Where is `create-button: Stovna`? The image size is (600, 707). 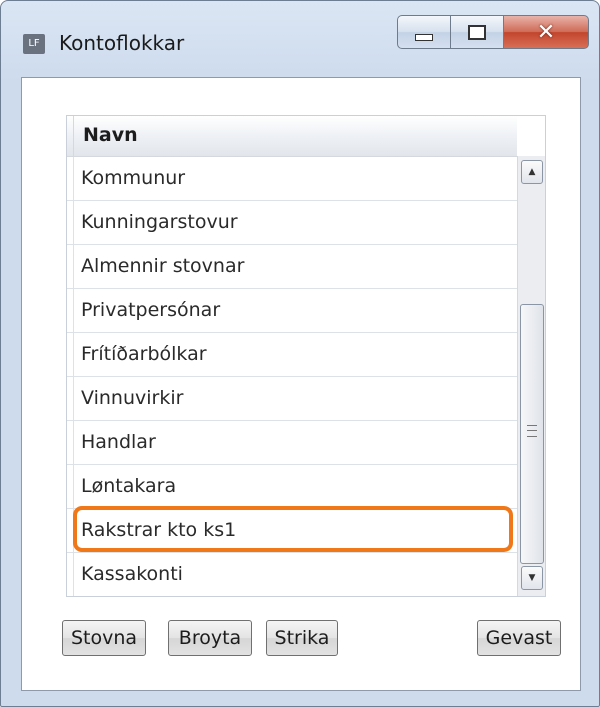 create-button: Stovna is located at coordinates (104, 638).